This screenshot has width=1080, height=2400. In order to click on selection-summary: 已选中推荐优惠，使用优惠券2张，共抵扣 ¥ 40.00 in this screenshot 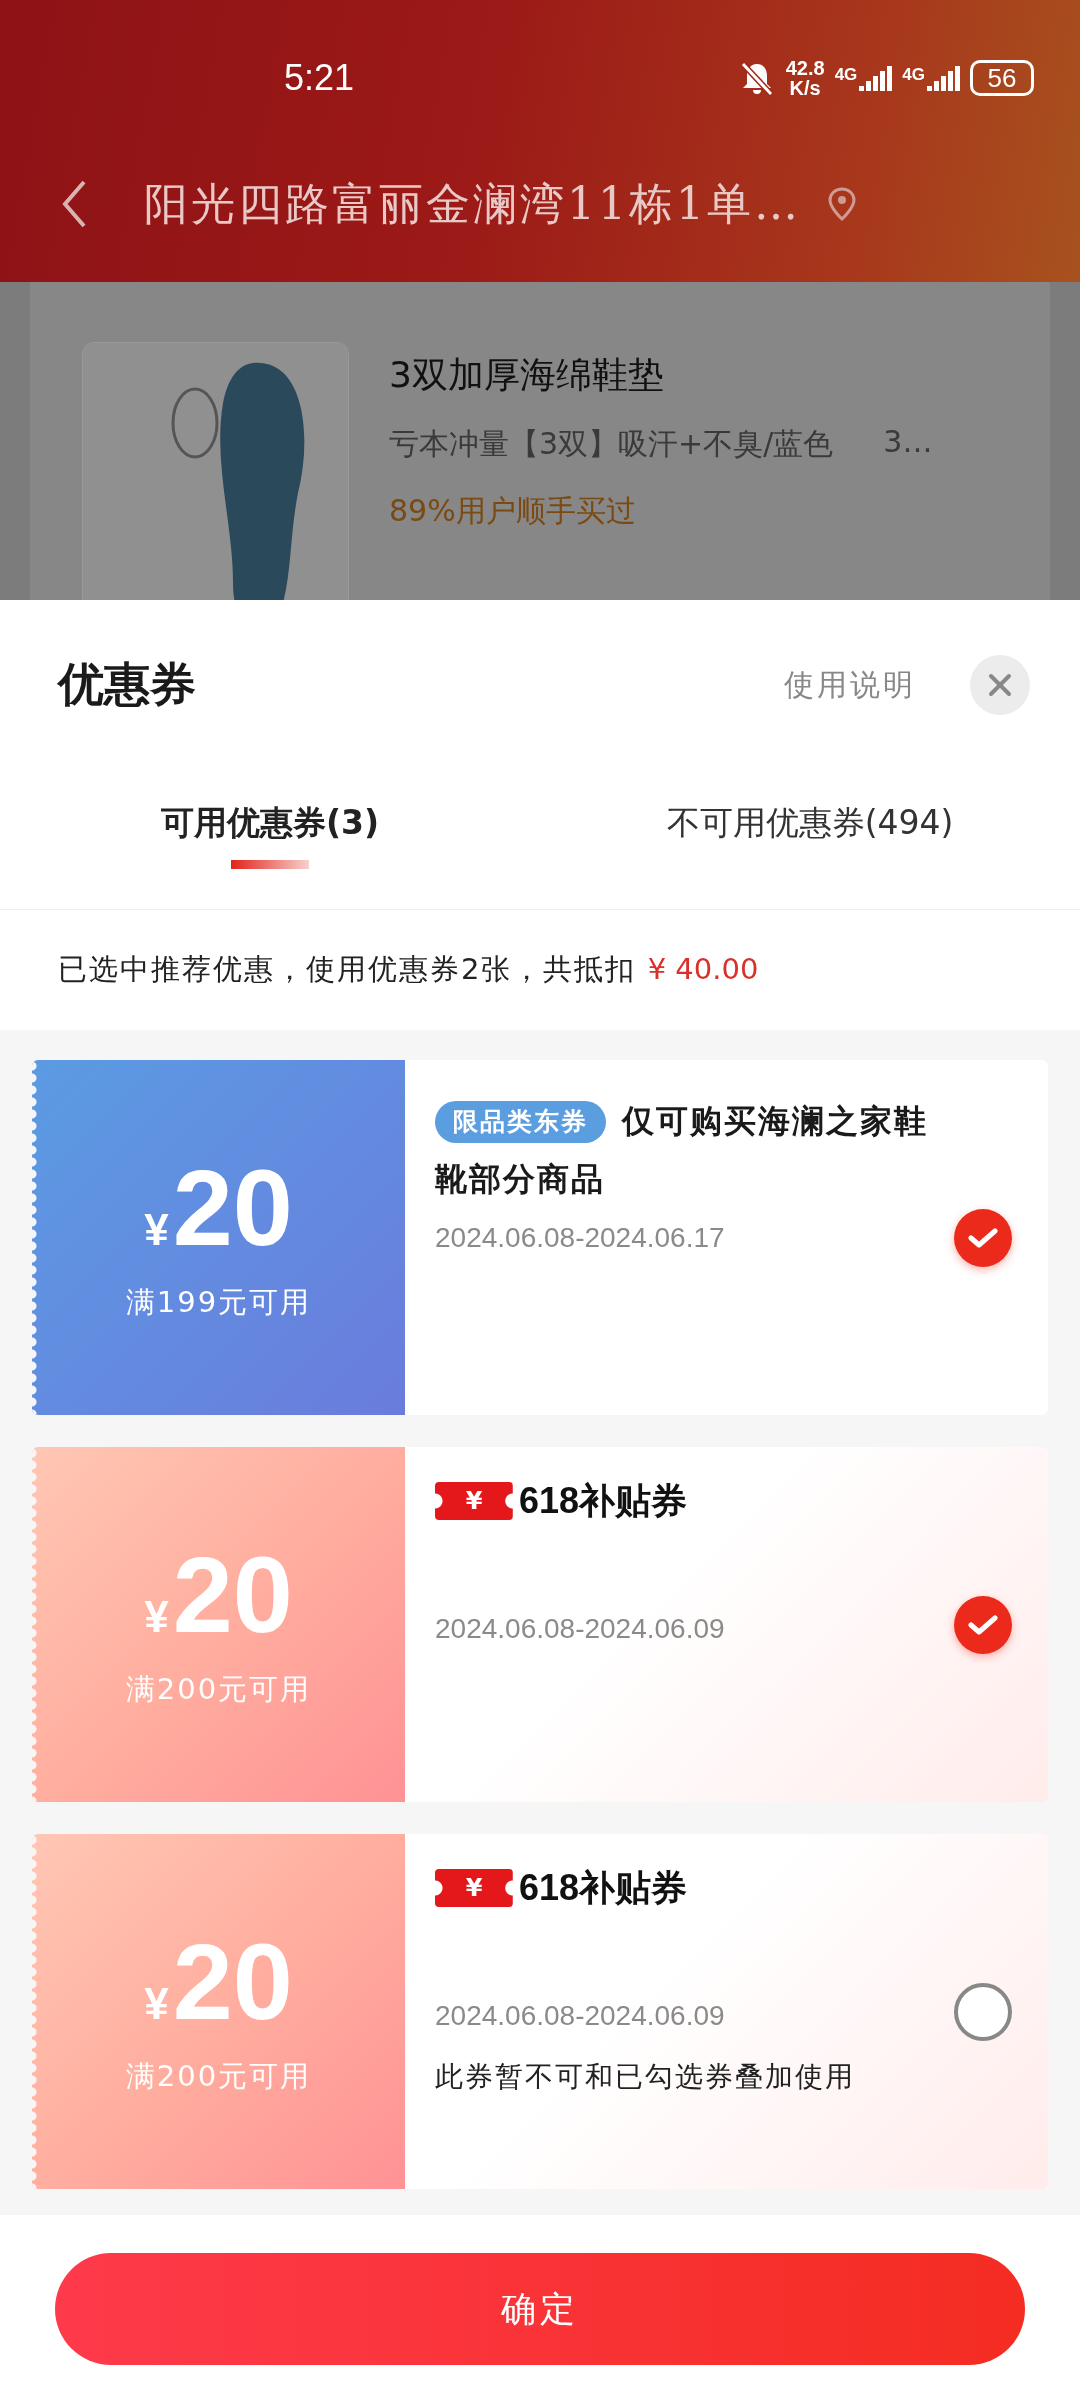, I will do `click(408, 969)`.